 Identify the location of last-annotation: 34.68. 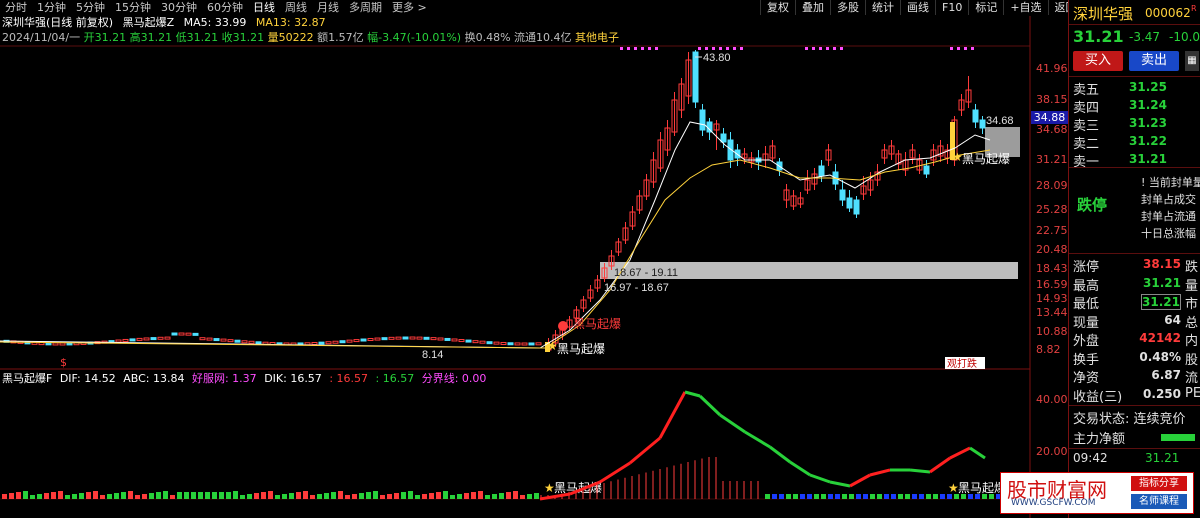
(1000, 121).